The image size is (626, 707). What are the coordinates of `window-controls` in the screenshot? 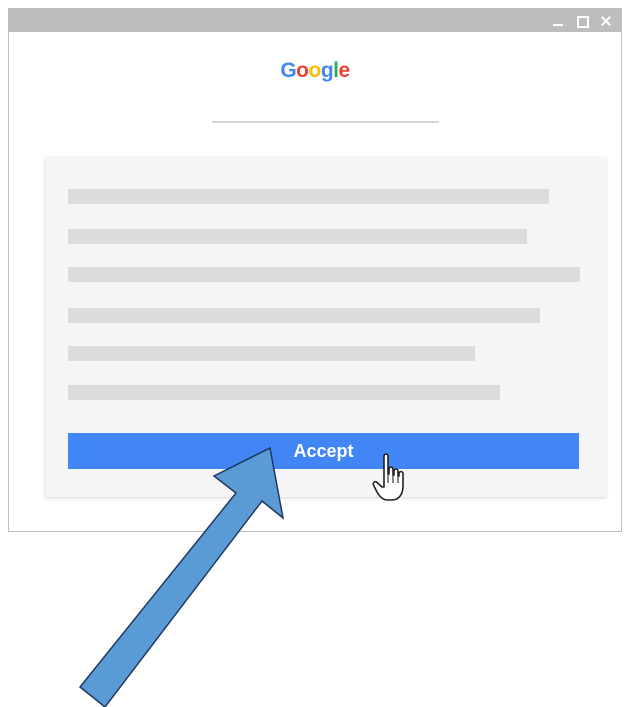 It's located at (582, 20).